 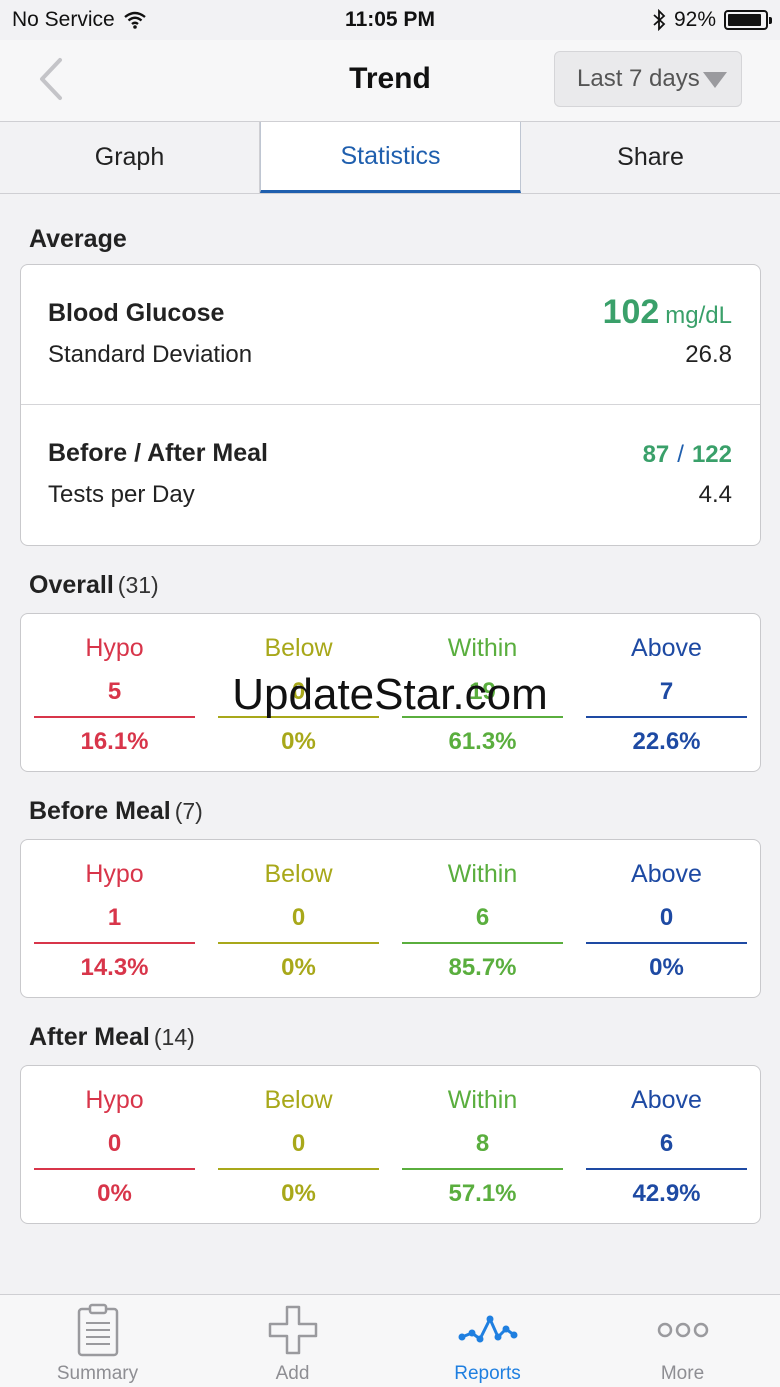 I want to click on tab-more-label: More, so click(x=682, y=1373).